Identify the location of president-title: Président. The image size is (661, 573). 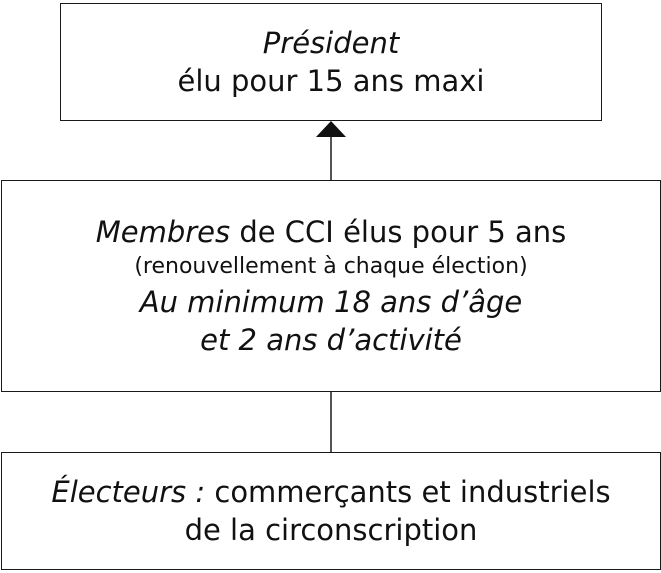
(331, 43).